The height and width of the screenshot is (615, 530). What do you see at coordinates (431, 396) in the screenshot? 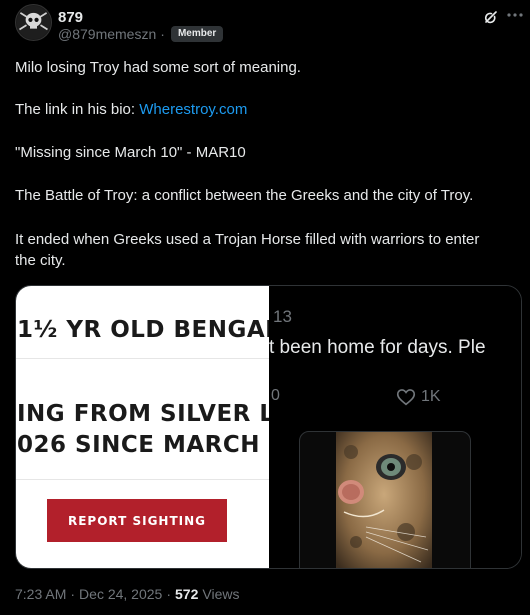
I see `like-count: 1K` at bounding box center [431, 396].